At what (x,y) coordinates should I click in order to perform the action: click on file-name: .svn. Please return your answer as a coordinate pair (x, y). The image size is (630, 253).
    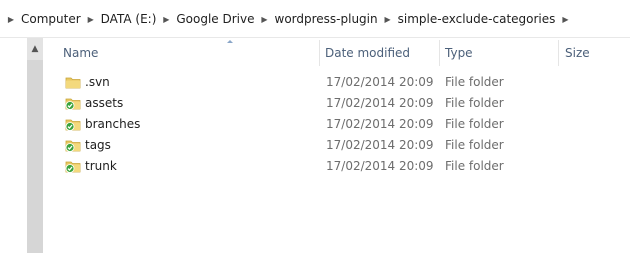
    Looking at the image, I should click on (97, 82).